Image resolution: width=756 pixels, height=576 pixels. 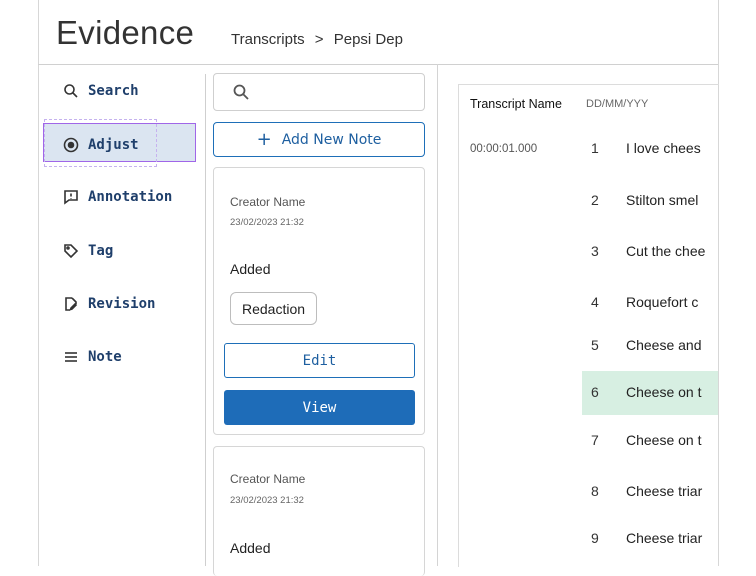 I want to click on line-number: 1, so click(x=595, y=148).